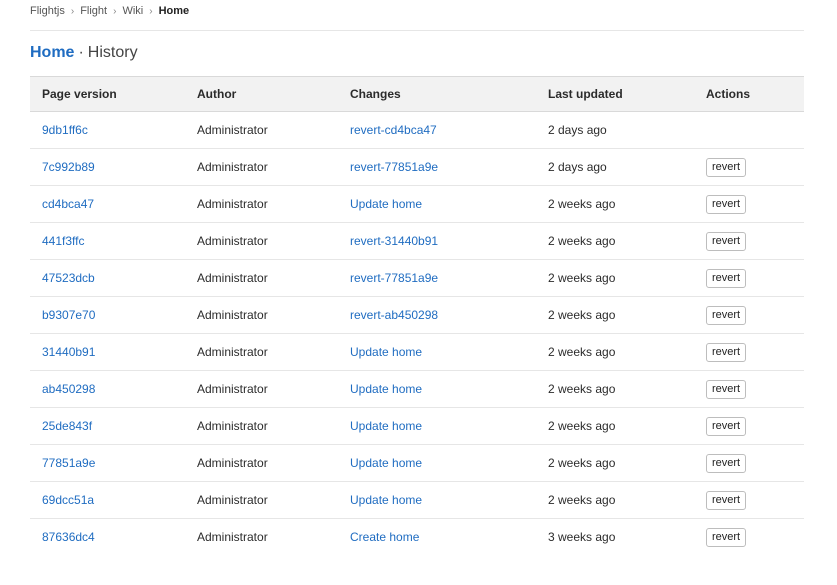 The height and width of the screenshot is (585, 837). What do you see at coordinates (68, 352) in the screenshot?
I see `version-link: 31440b91` at bounding box center [68, 352].